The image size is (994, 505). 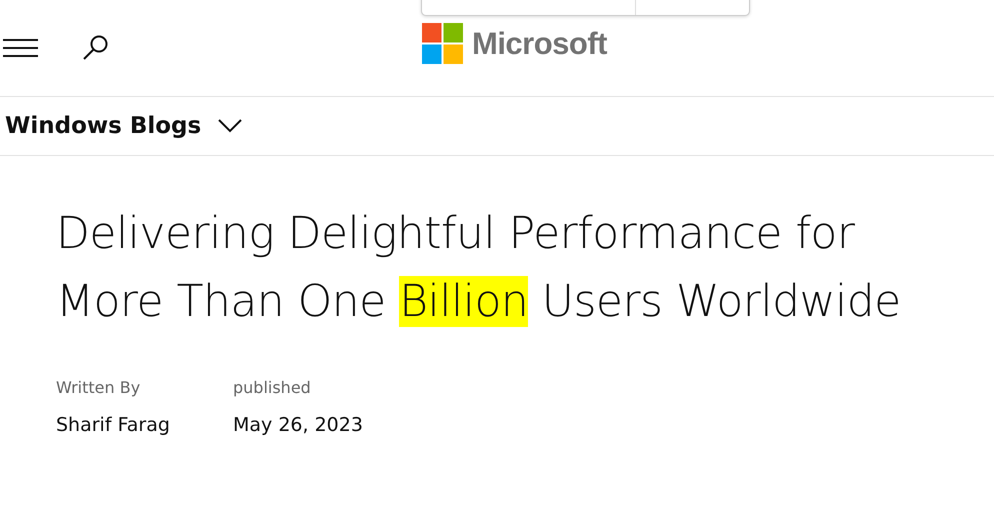 I want to click on microsoft-logo: Microsoft, so click(x=514, y=43).